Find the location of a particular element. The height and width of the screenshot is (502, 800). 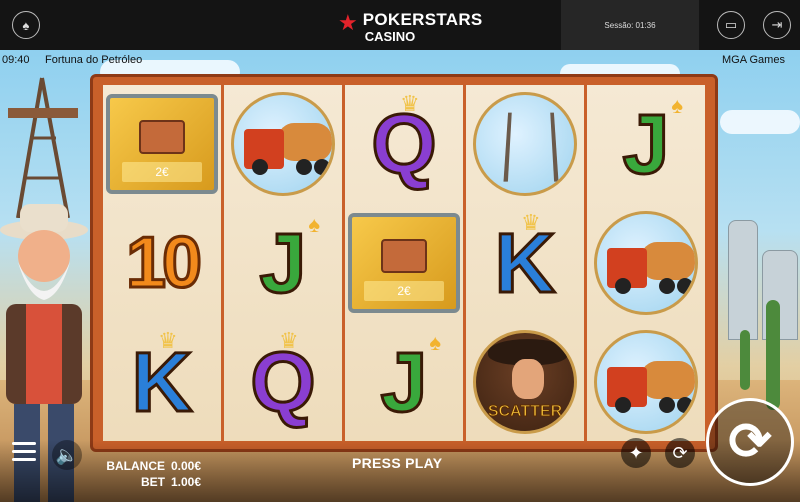

pumpjack-derrick is located at coordinates (43, 147).